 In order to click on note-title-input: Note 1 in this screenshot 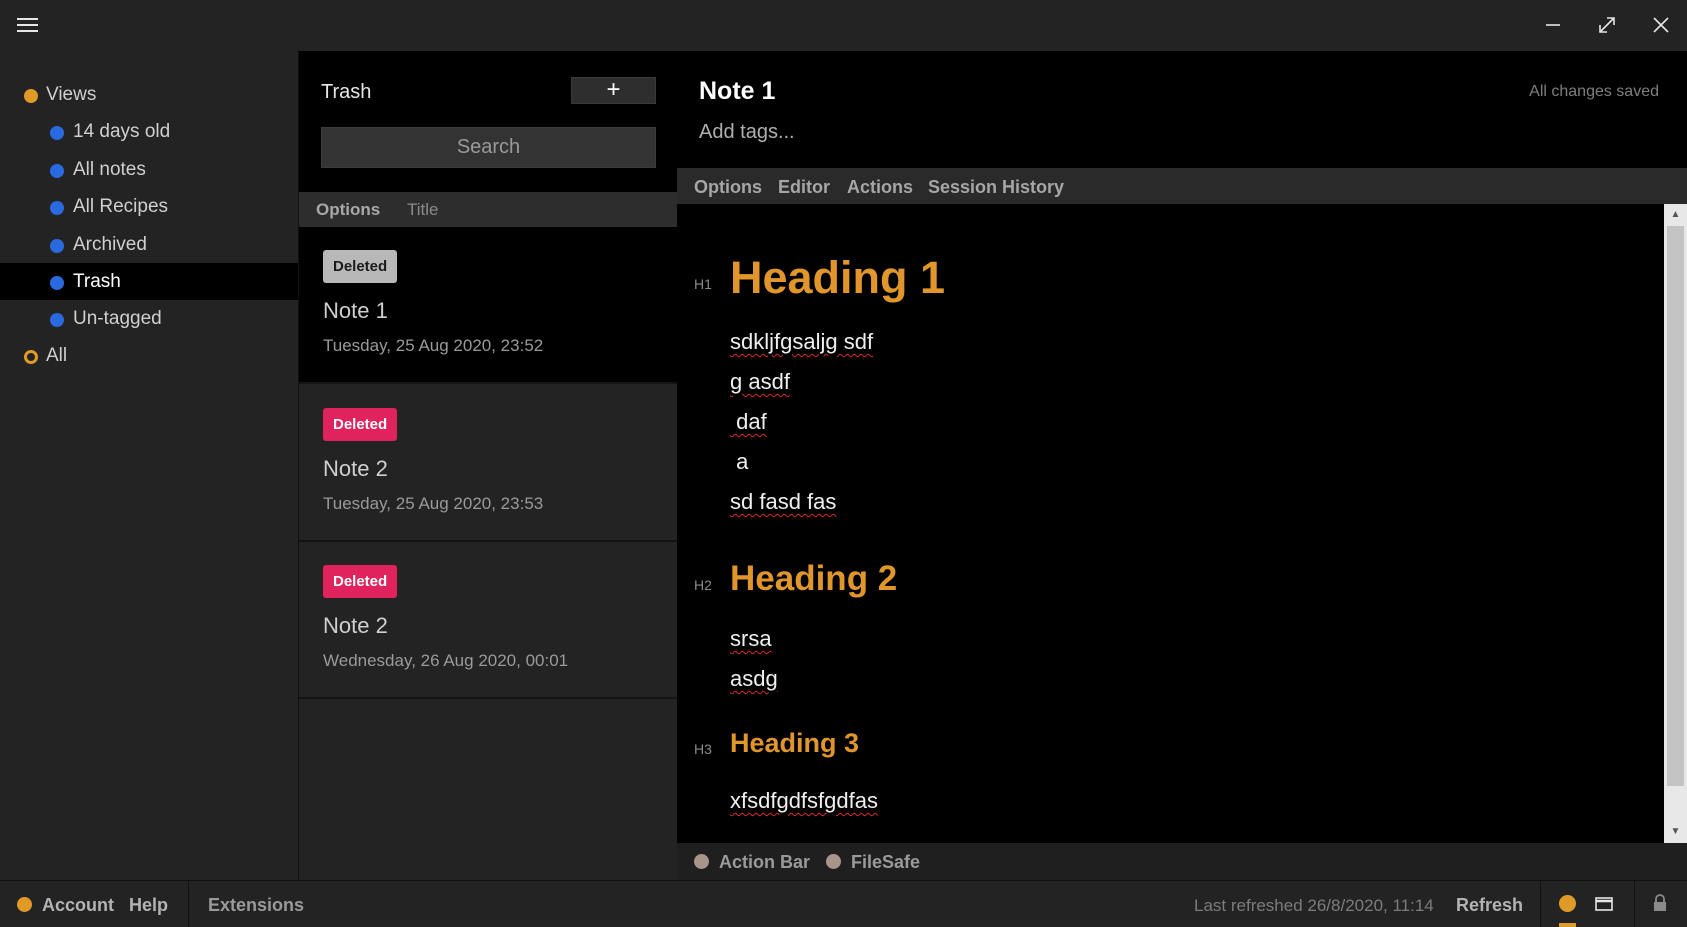, I will do `click(737, 91)`.